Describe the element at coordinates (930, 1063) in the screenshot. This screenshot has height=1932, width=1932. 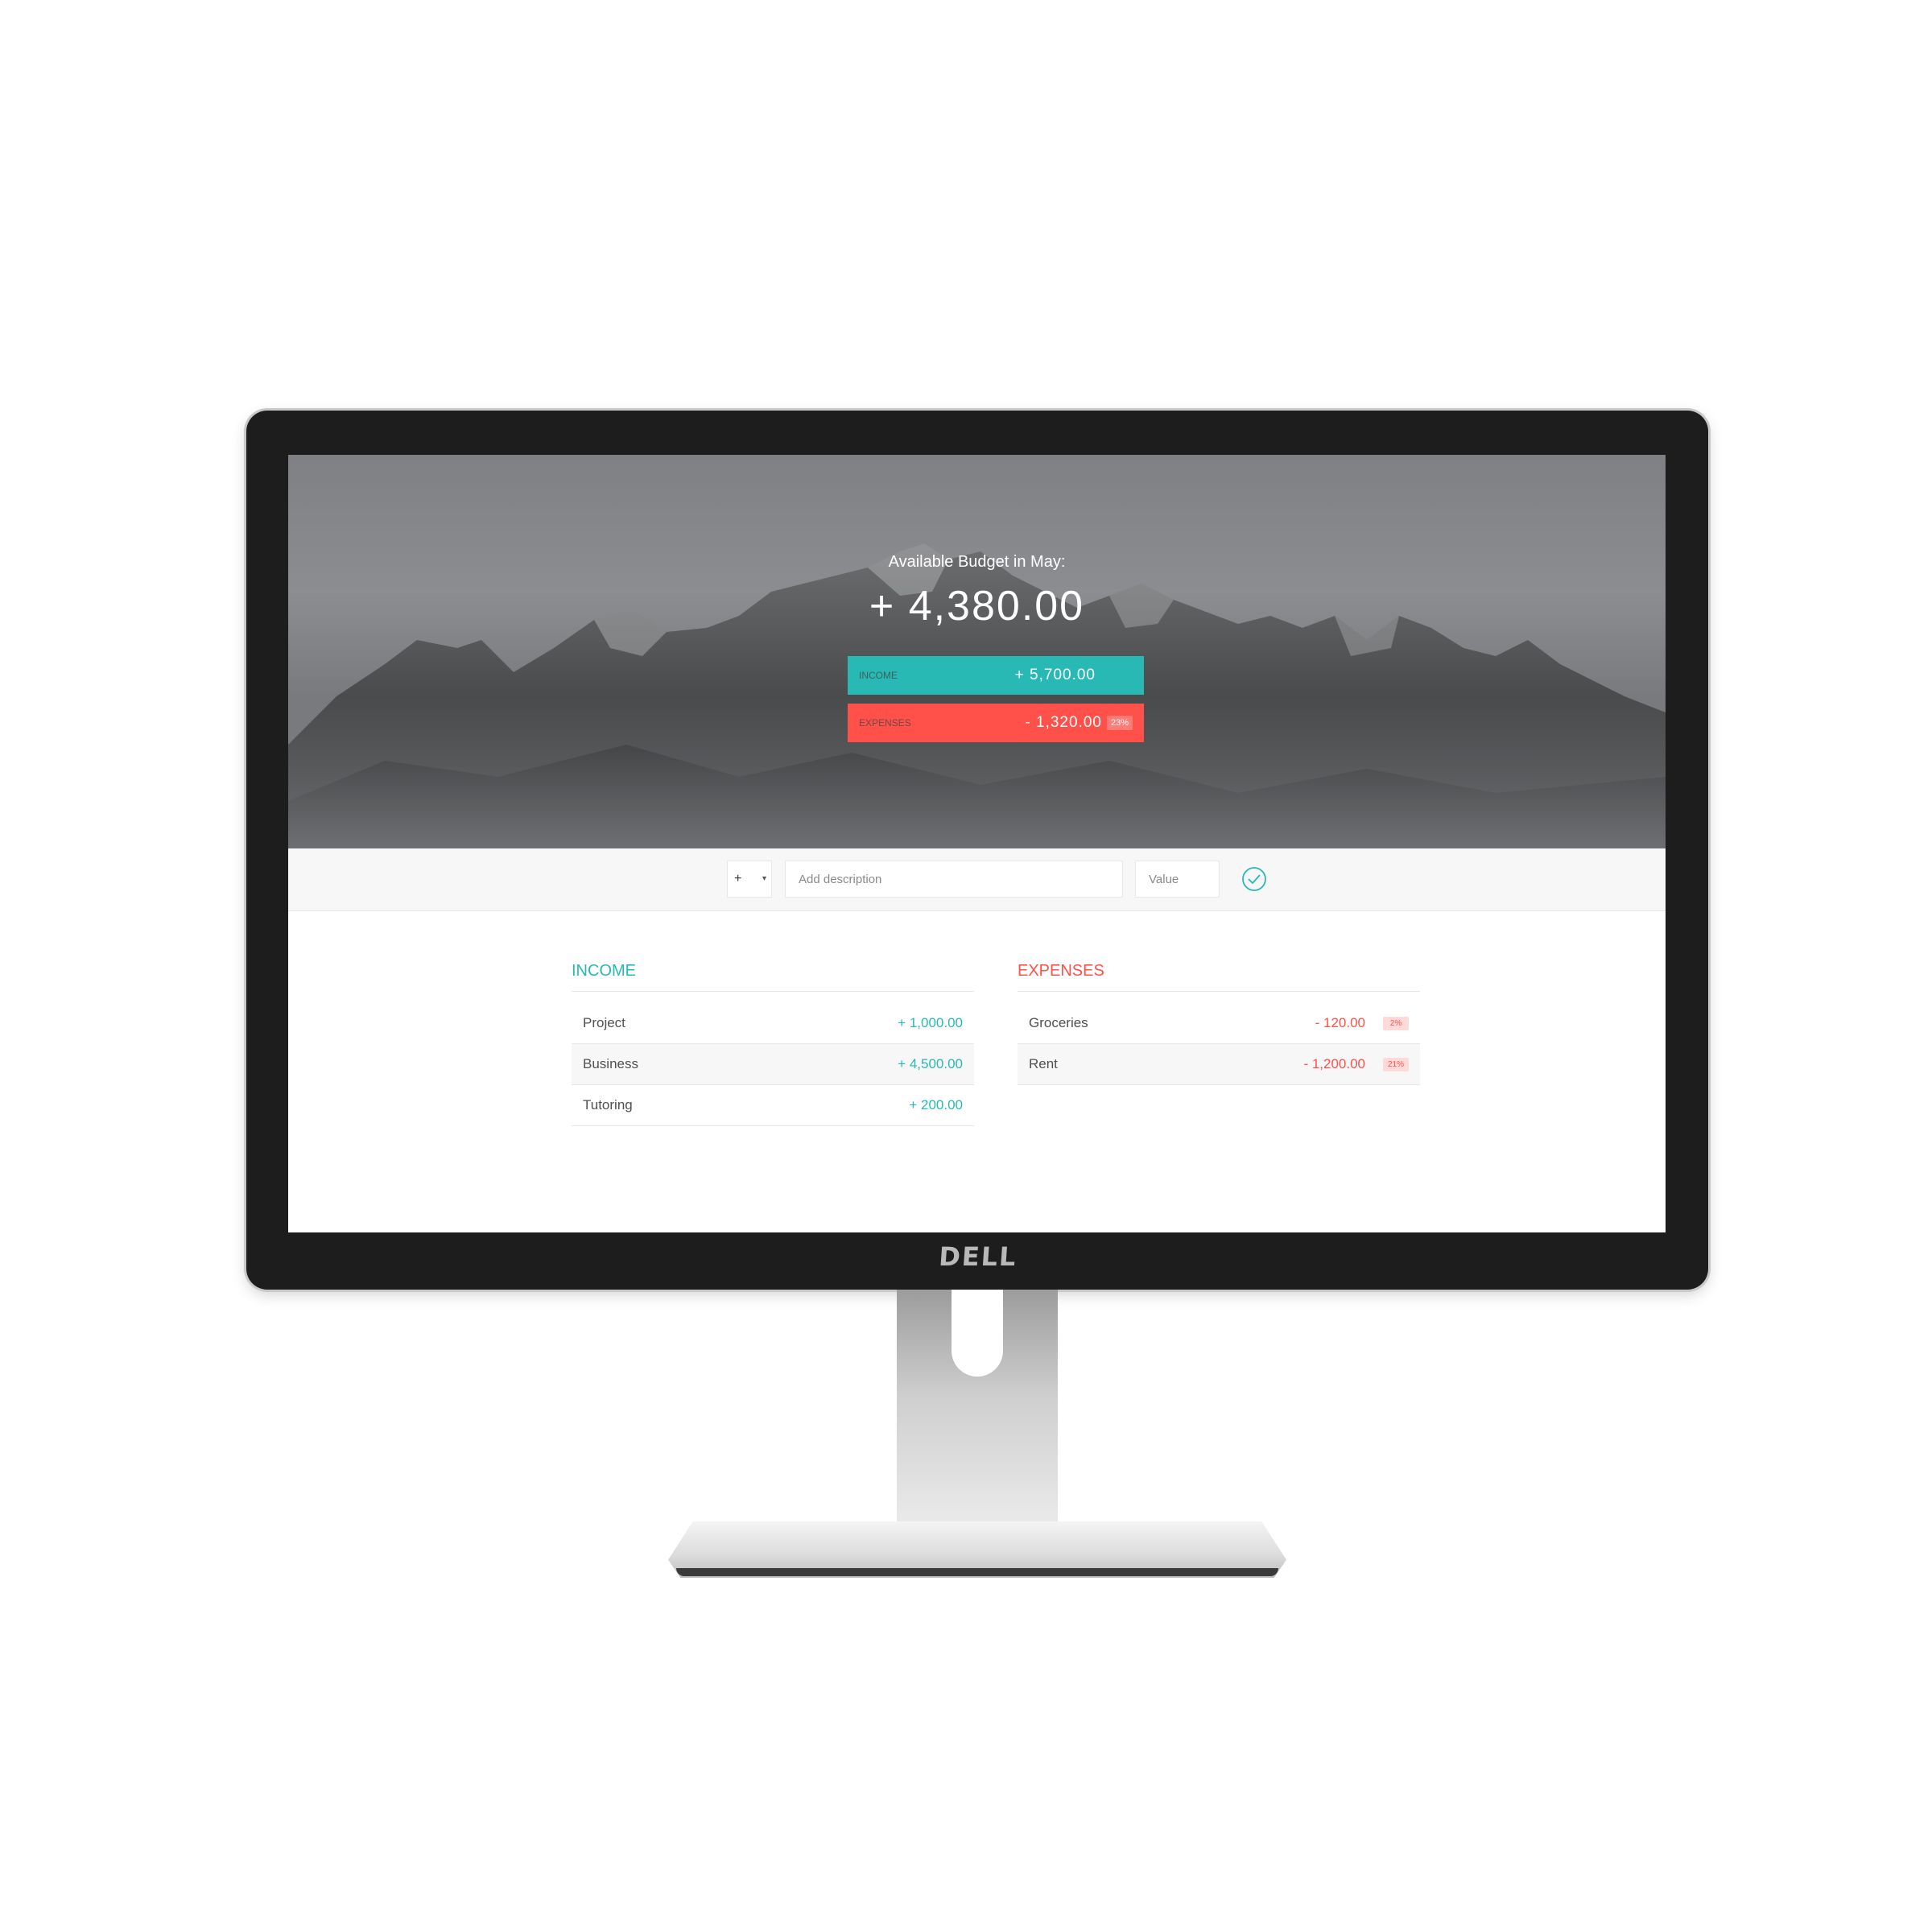
I see `item-value: + 4,500.00` at that location.